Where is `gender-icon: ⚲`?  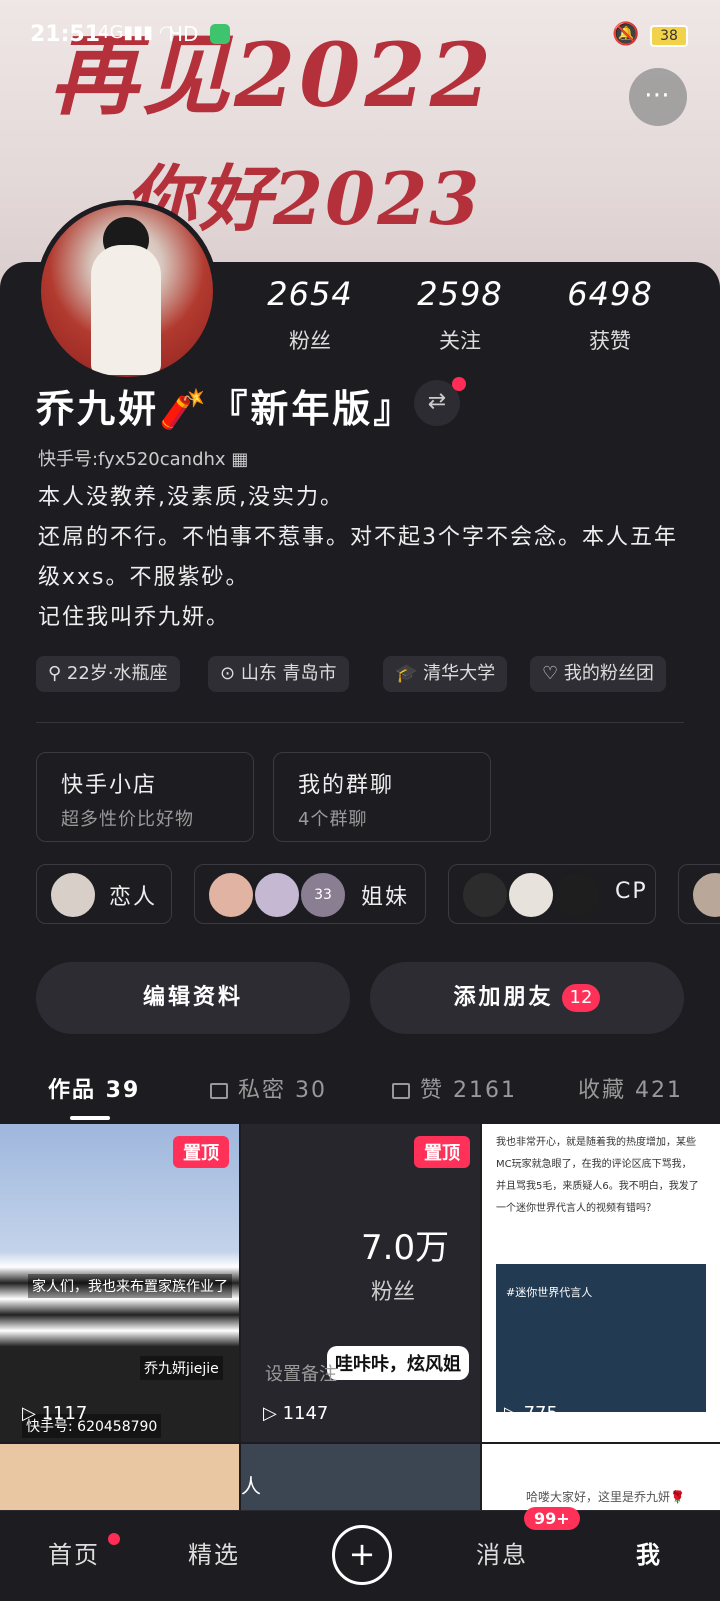
gender-icon: ⚲ is located at coordinates (55, 673).